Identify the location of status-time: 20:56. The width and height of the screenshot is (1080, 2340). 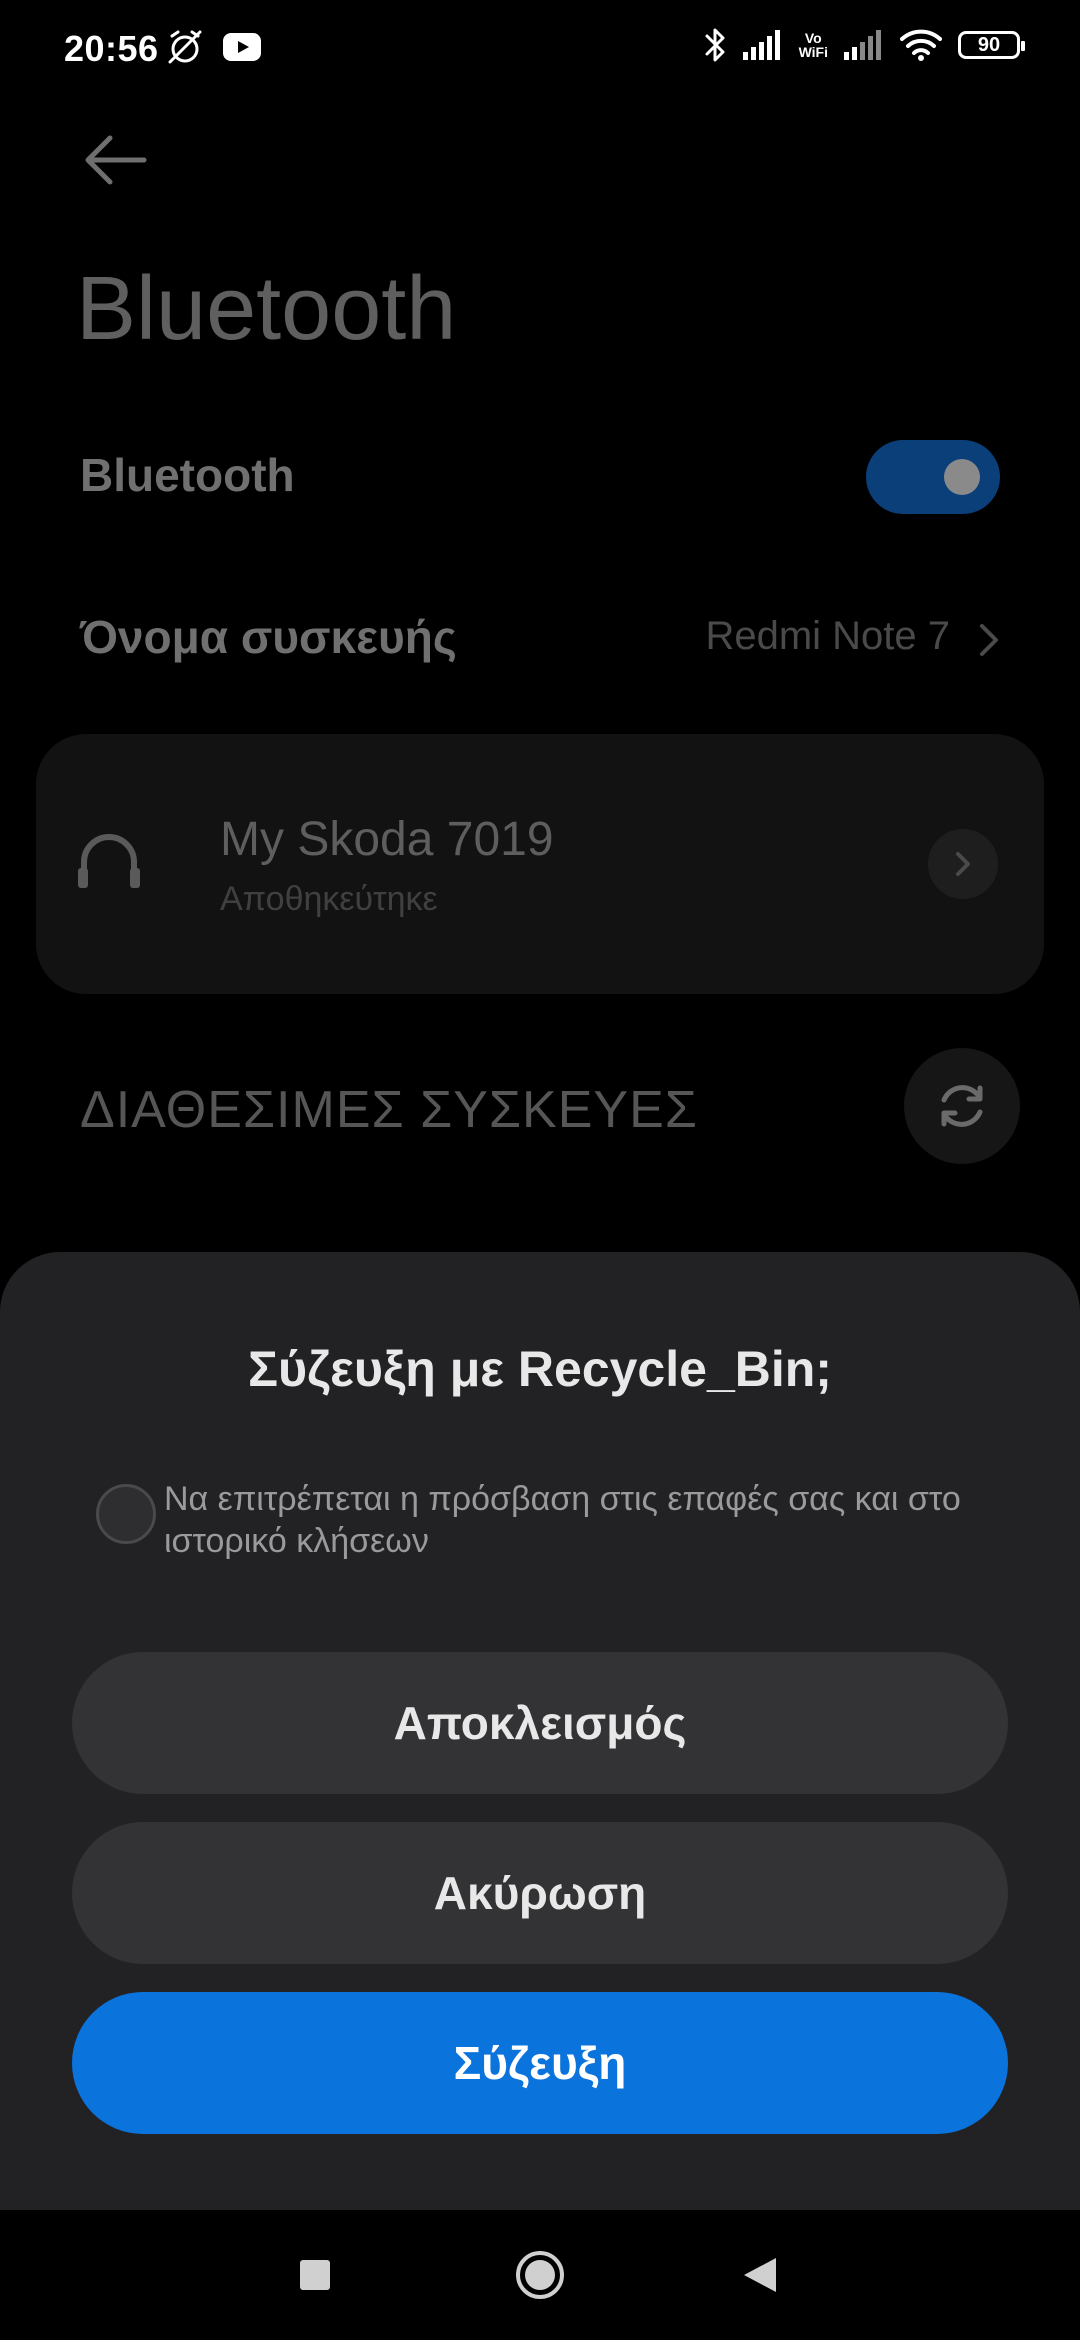
(111, 48).